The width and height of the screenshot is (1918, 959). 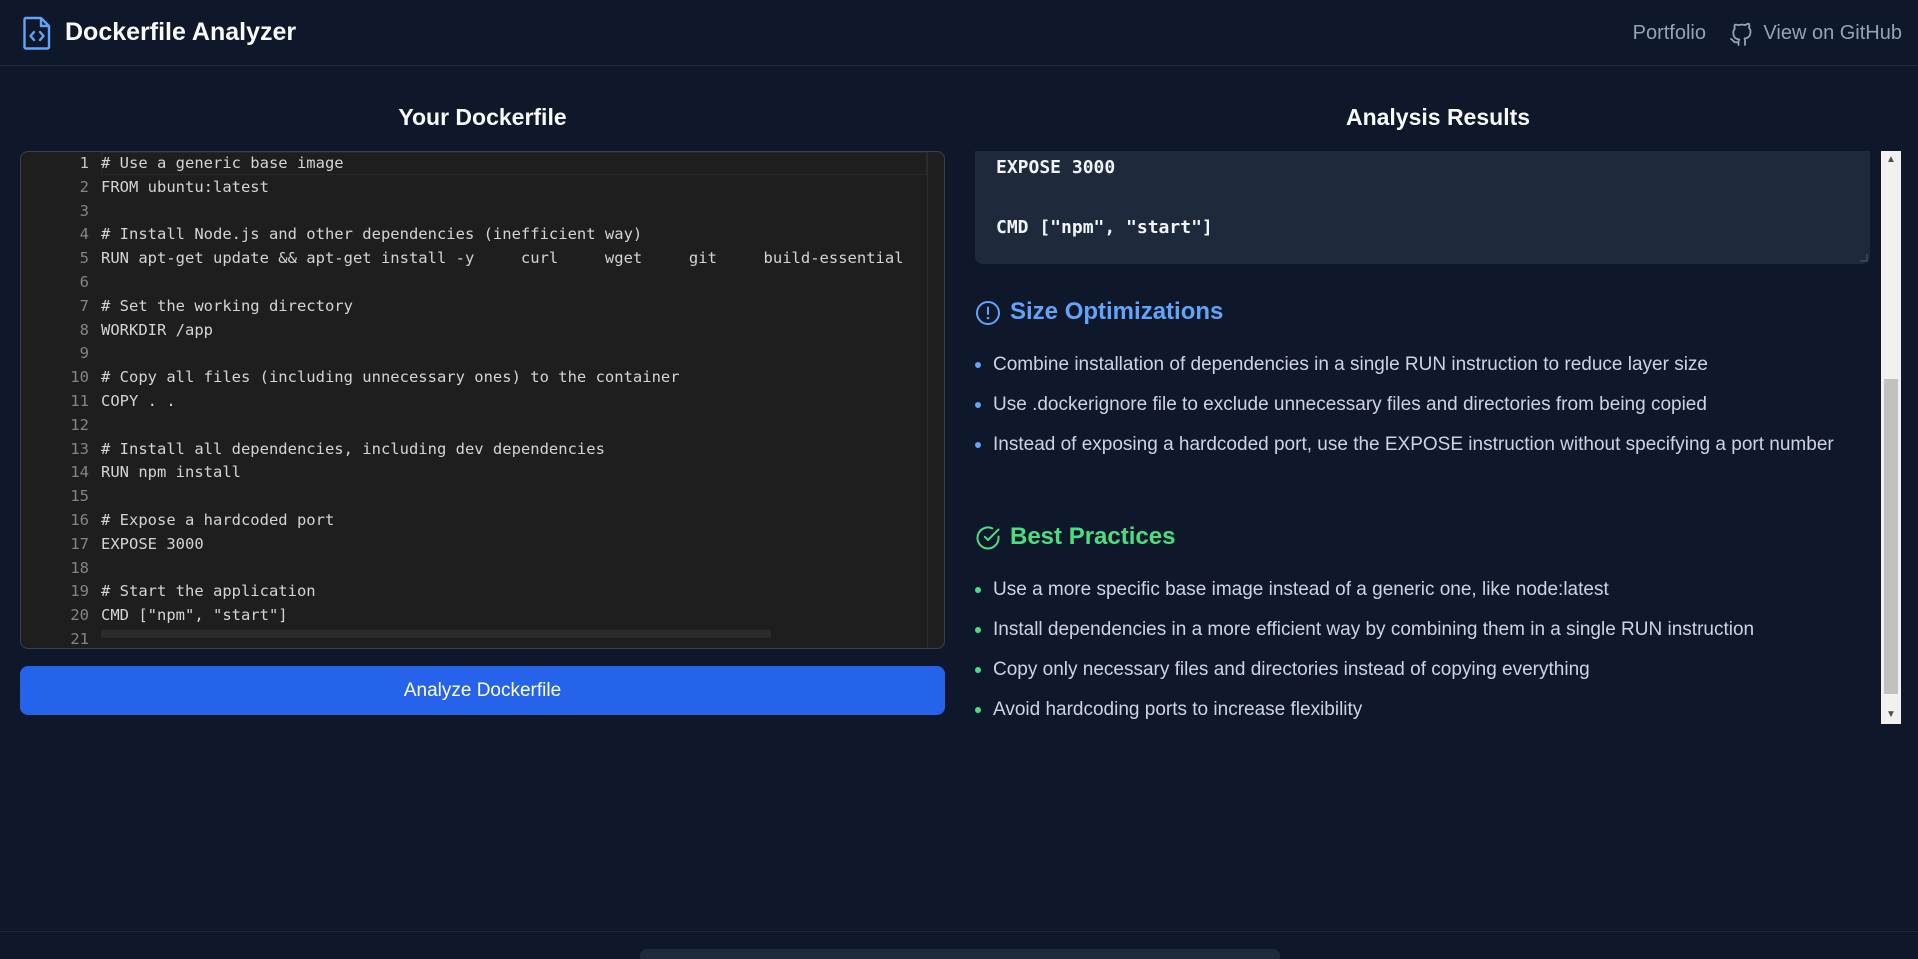 I want to click on line-number: 1, so click(x=84, y=163).